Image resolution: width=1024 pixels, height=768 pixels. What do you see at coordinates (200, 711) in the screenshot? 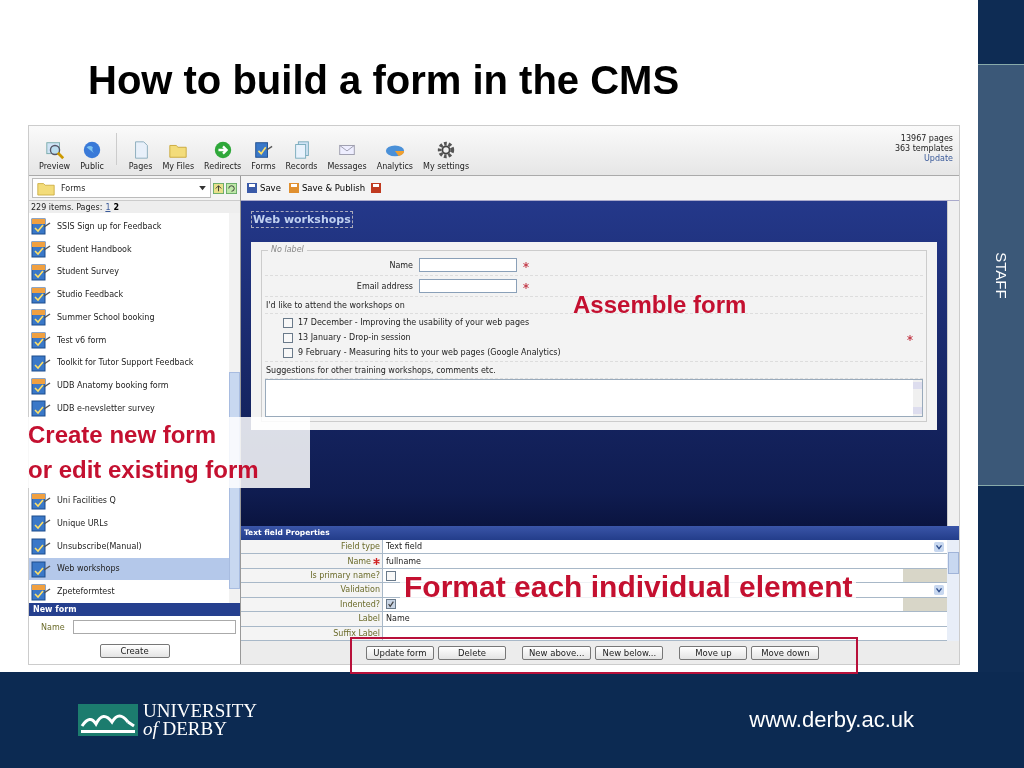
I see `logo-text: UNIVERSITY` at bounding box center [200, 711].